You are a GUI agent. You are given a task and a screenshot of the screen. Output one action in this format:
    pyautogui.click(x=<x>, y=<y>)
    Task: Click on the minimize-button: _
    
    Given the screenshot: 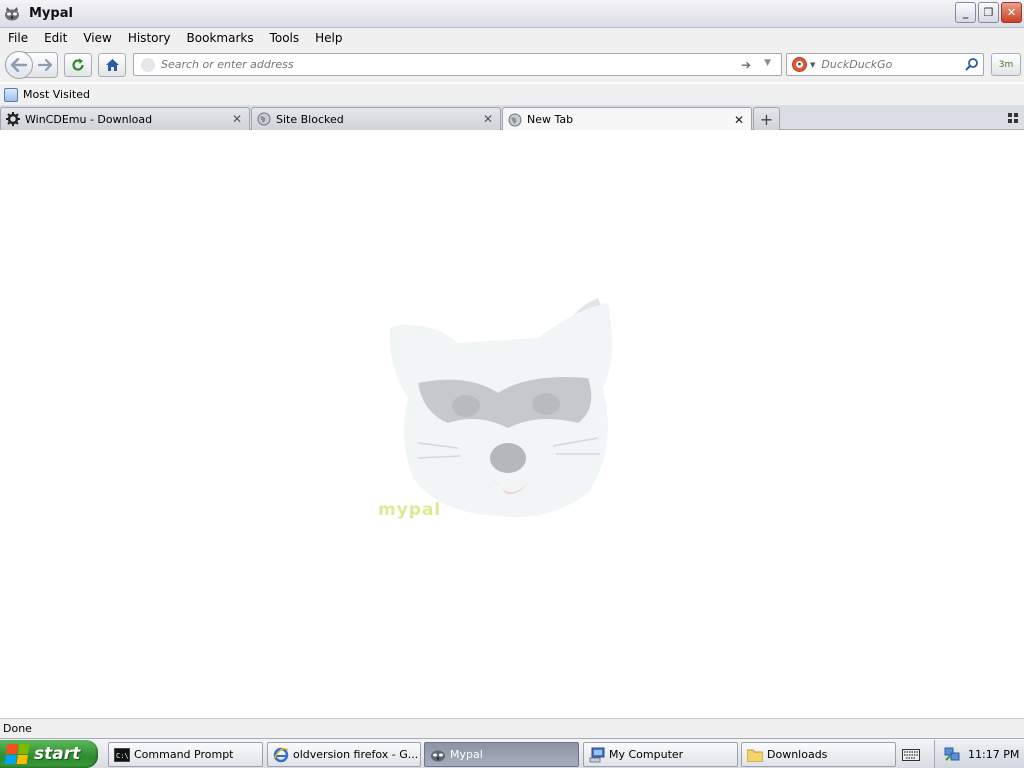 What is the action you would take?
    pyautogui.click(x=965, y=12)
    